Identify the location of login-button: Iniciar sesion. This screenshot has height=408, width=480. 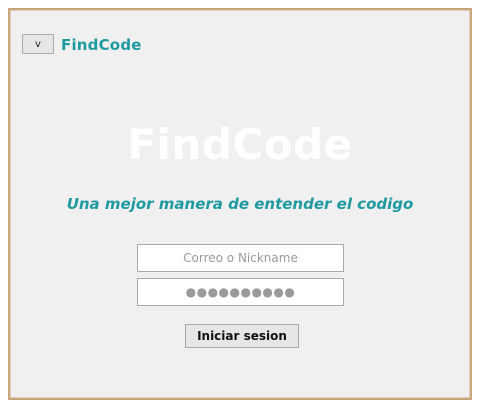
(242, 336).